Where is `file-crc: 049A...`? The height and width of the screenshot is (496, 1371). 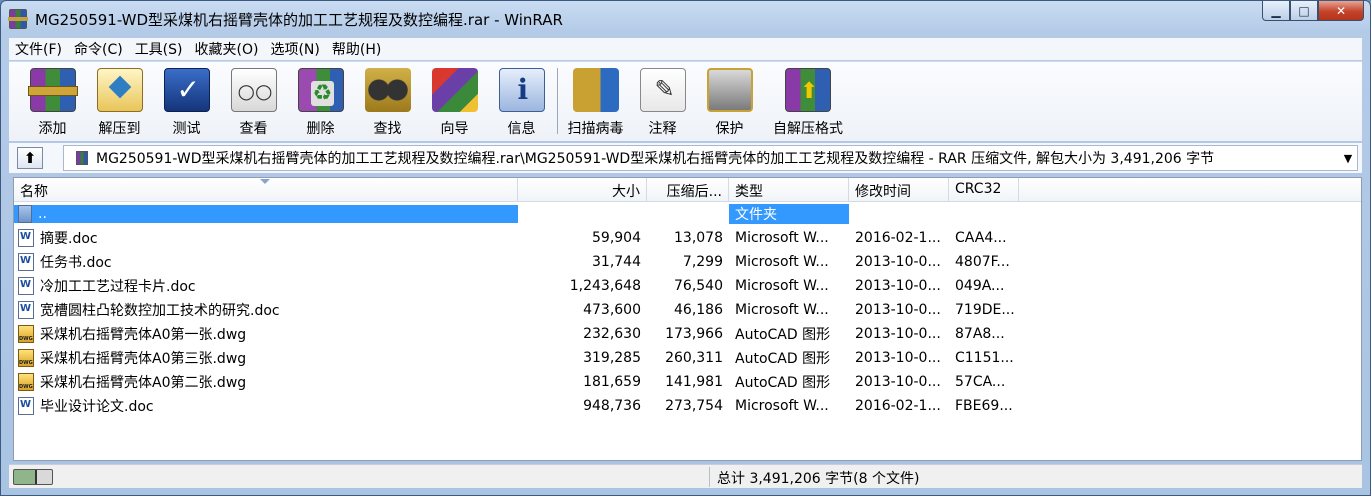 file-crc: 049A... is located at coordinates (980, 286).